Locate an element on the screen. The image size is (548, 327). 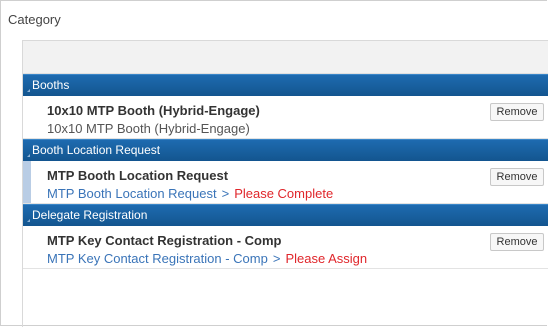
group-title: Delegate Registration is located at coordinates (90, 215).